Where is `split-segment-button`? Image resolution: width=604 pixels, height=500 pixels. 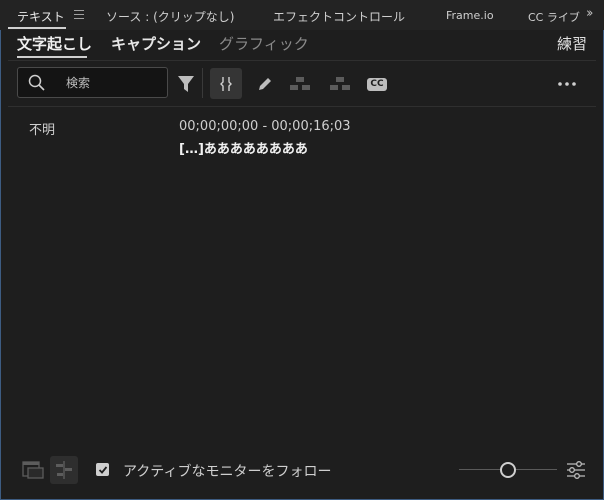 split-segment-button is located at coordinates (226, 83).